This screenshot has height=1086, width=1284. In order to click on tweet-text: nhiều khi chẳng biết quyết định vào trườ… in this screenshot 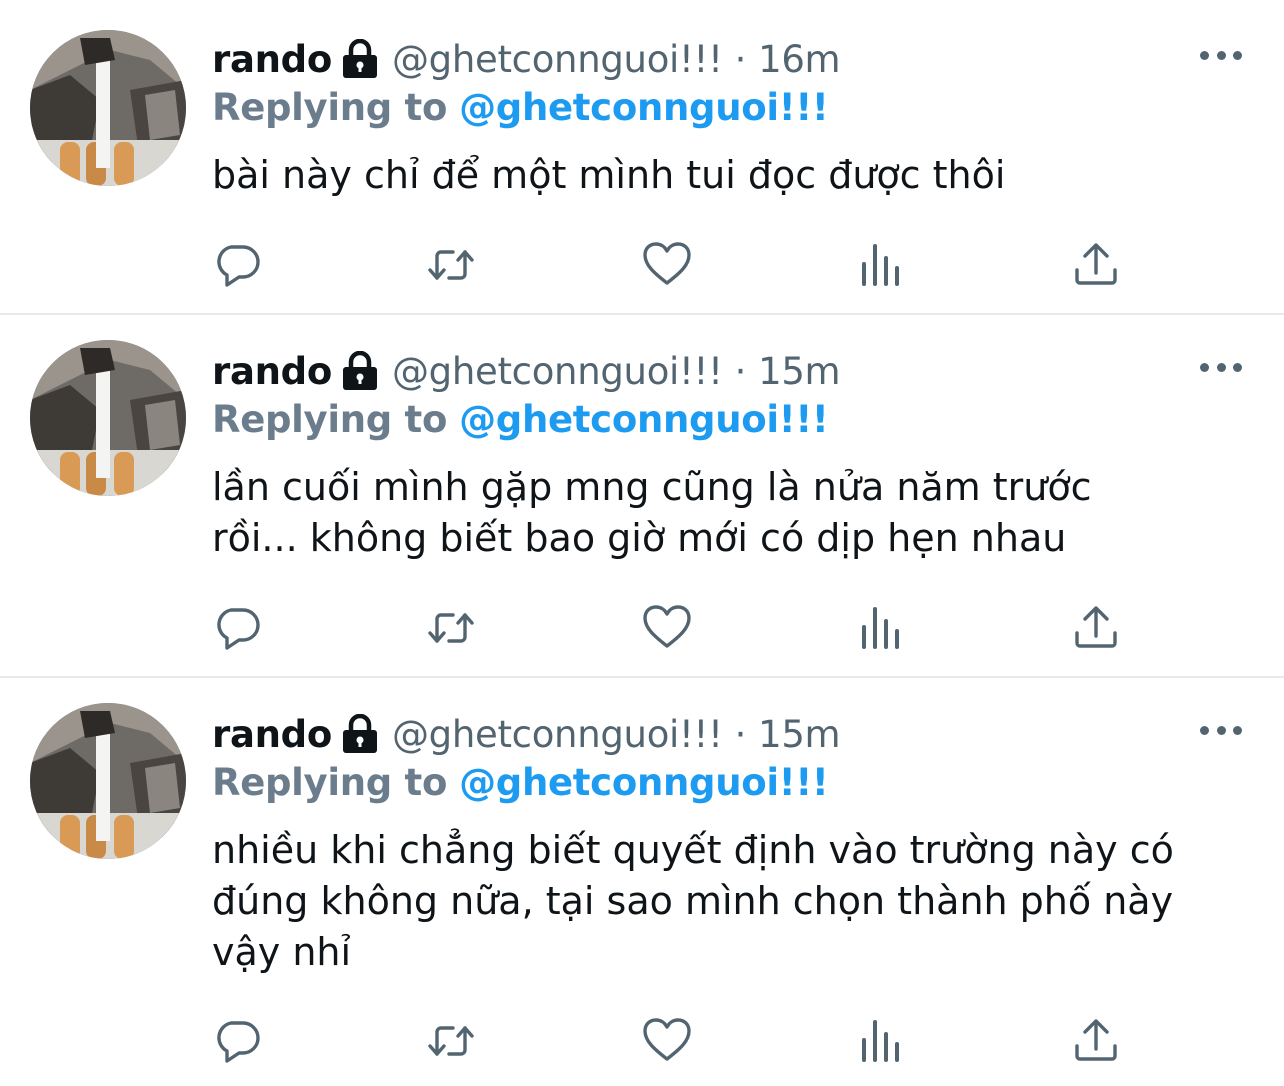, I will do `click(737, 901)`.